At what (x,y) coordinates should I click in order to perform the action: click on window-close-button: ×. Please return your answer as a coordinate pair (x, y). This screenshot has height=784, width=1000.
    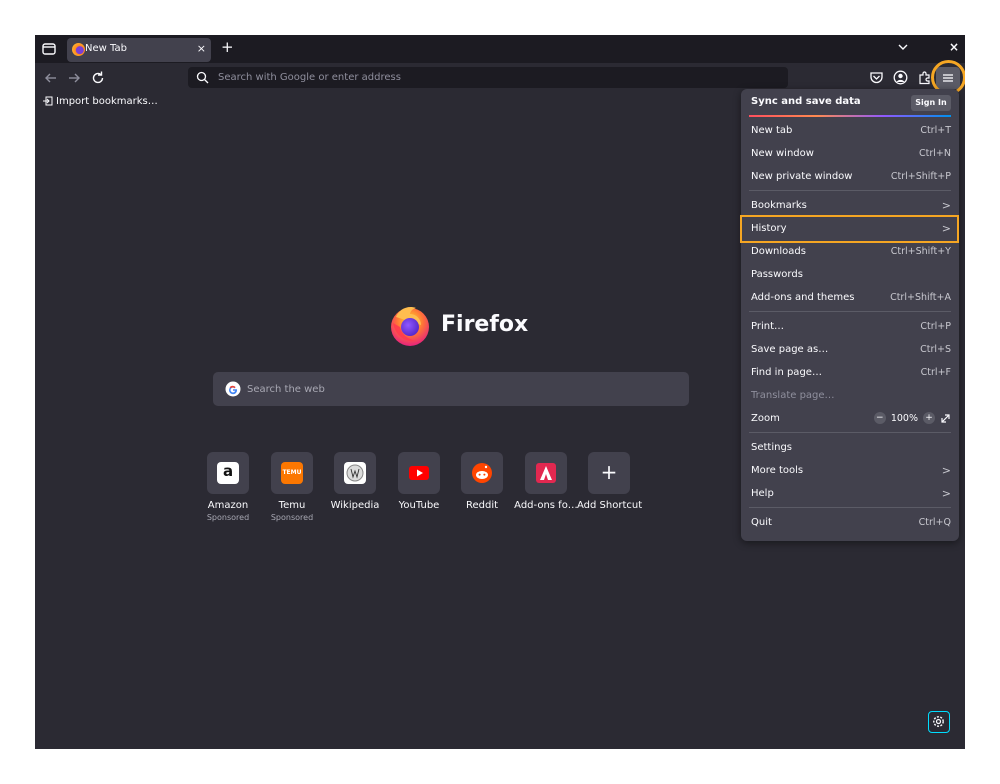
    Looking at the image, I should click on (954, 47).